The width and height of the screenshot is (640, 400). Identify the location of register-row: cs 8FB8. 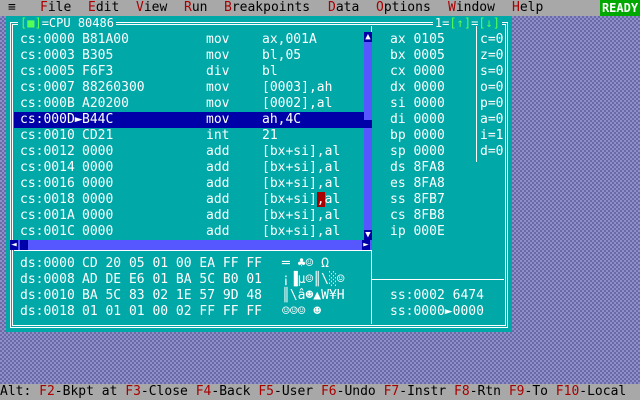
(417, 216).